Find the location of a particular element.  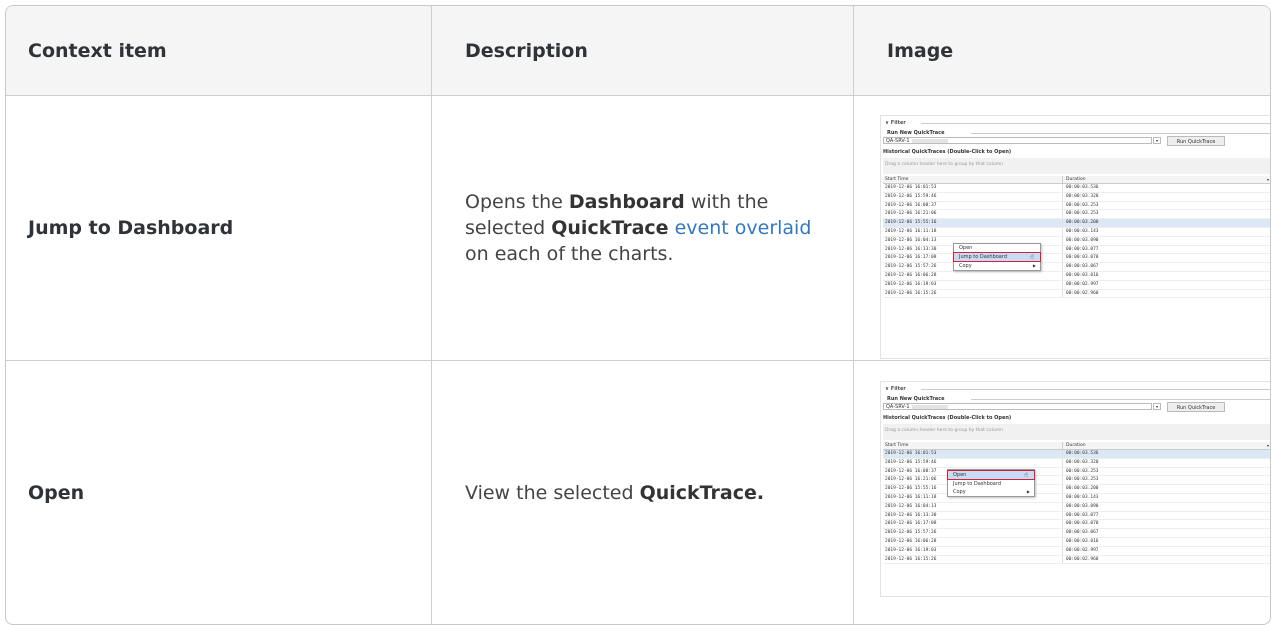

desc-text: Opens the is located at coordinates (517, 202).